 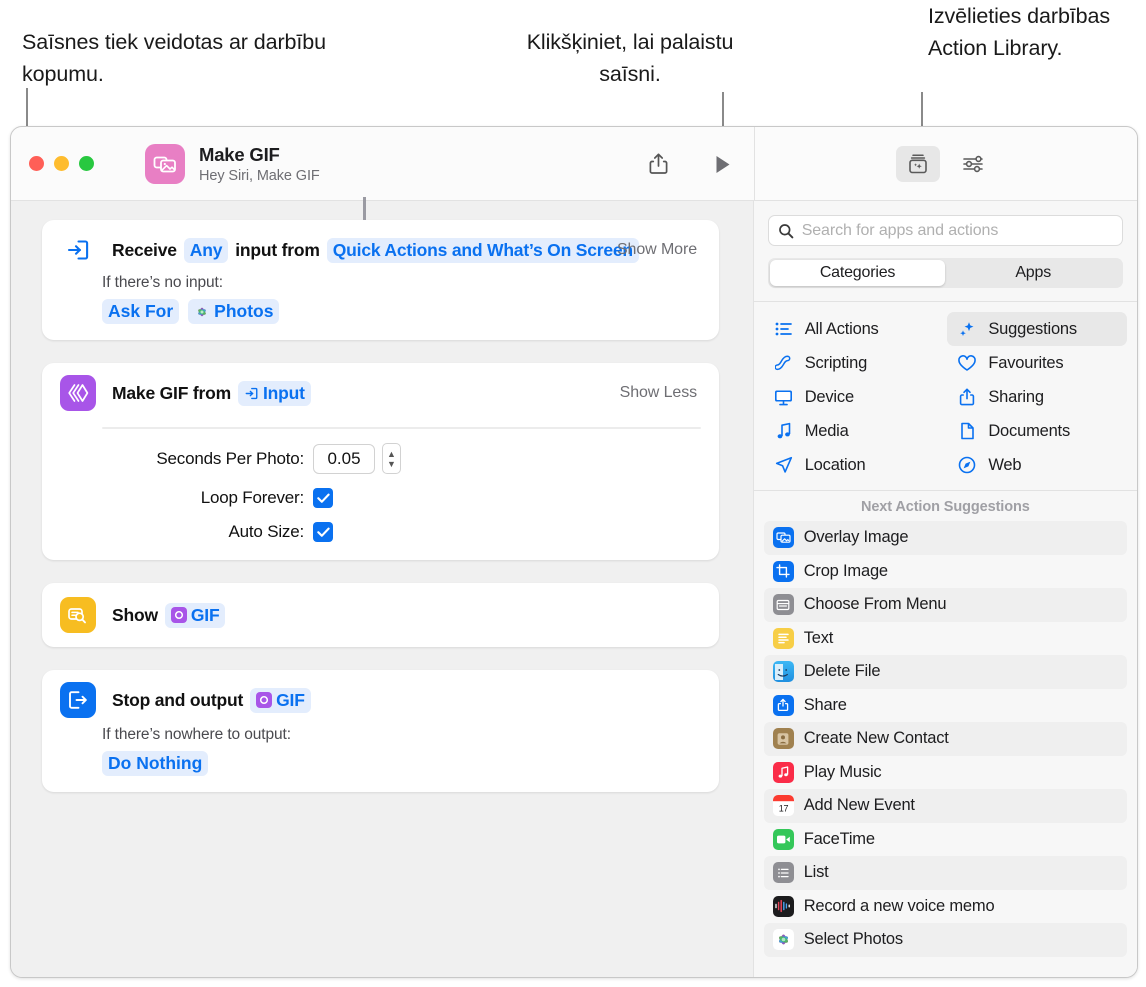 I want to click on suggestion-create-new-contact: Create New Contact, so click(x=945, y=739).